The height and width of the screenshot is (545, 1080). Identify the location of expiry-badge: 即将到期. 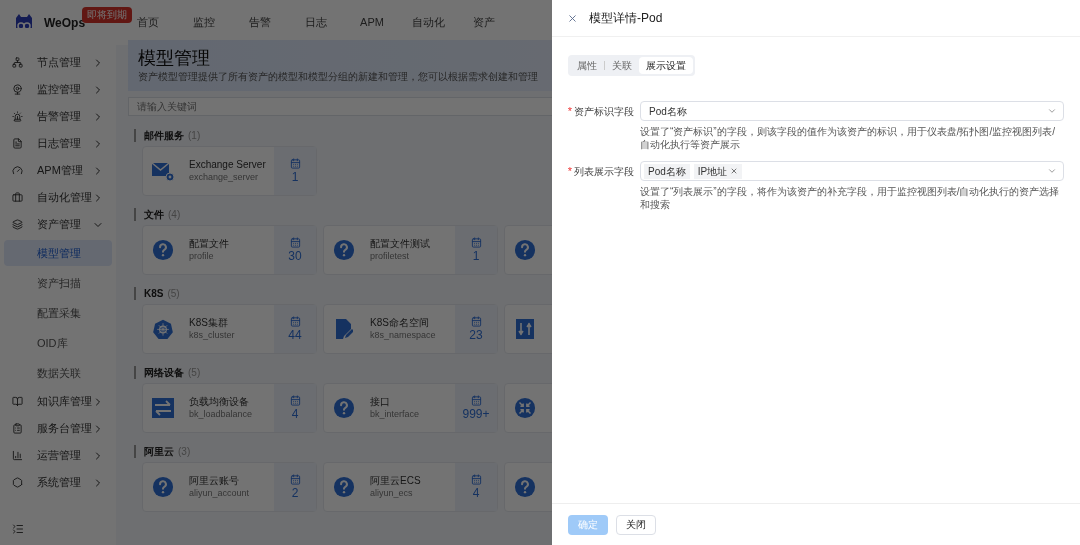
(107, 14).